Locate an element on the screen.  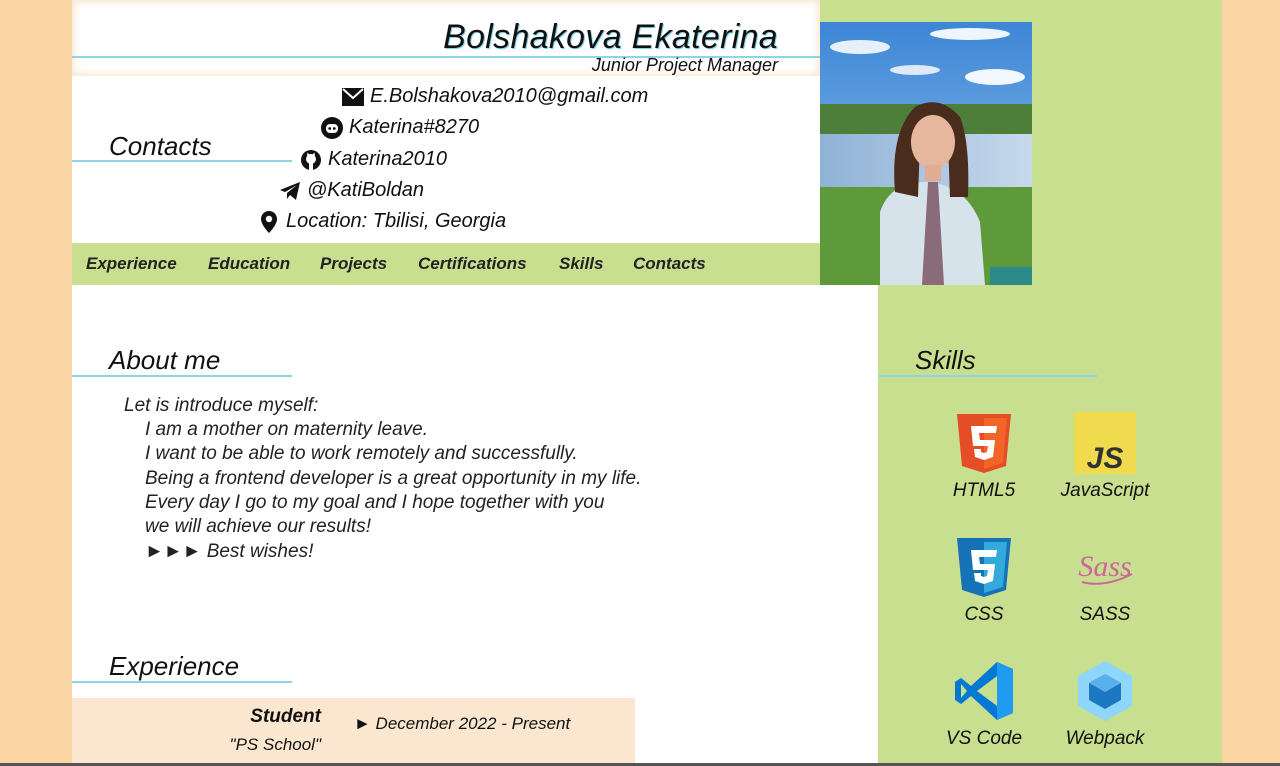
contact-discord-text: Katerina#8270 is located at coordinates (414, 127).